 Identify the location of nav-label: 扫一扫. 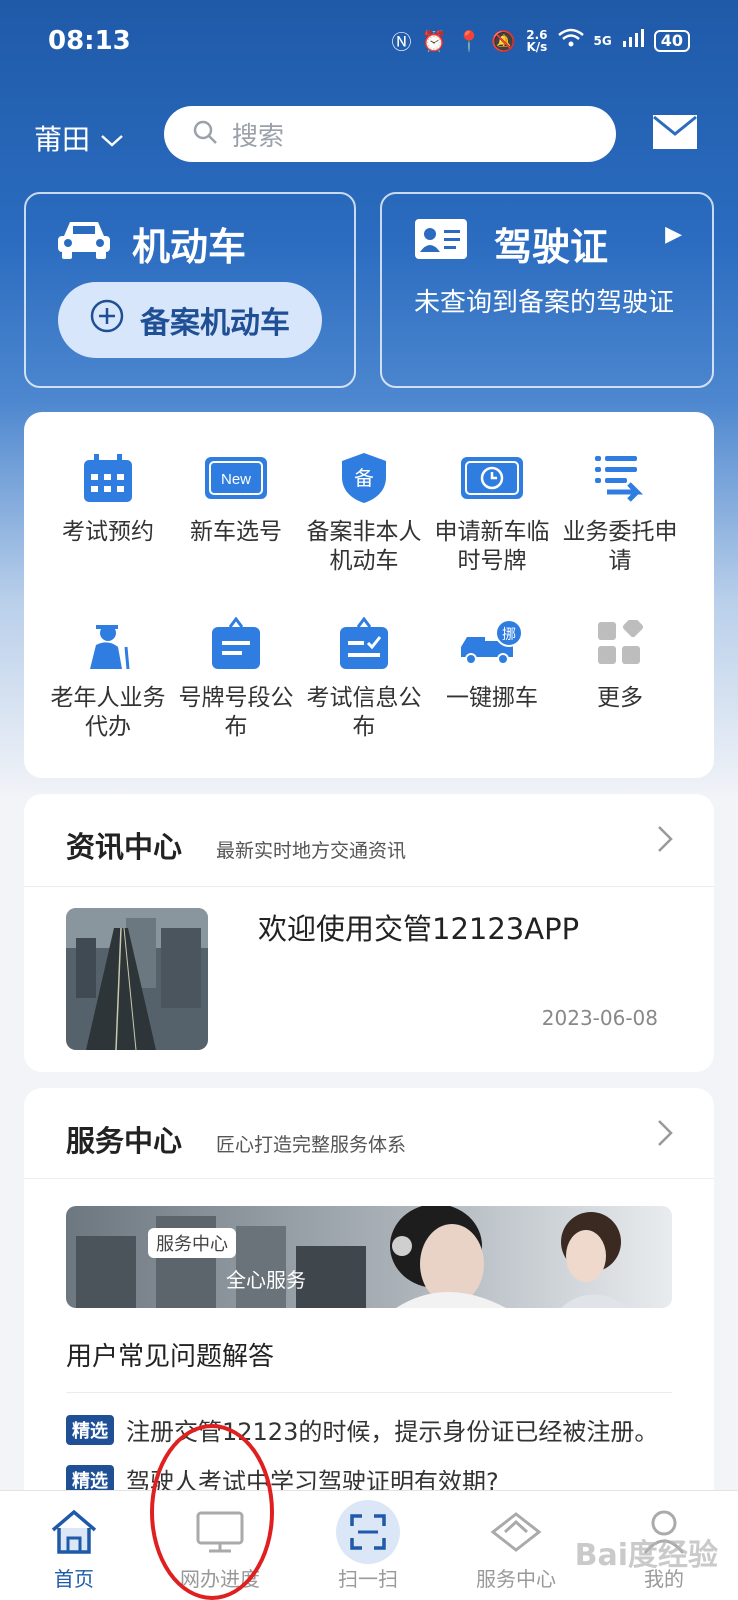
(368, 1579).